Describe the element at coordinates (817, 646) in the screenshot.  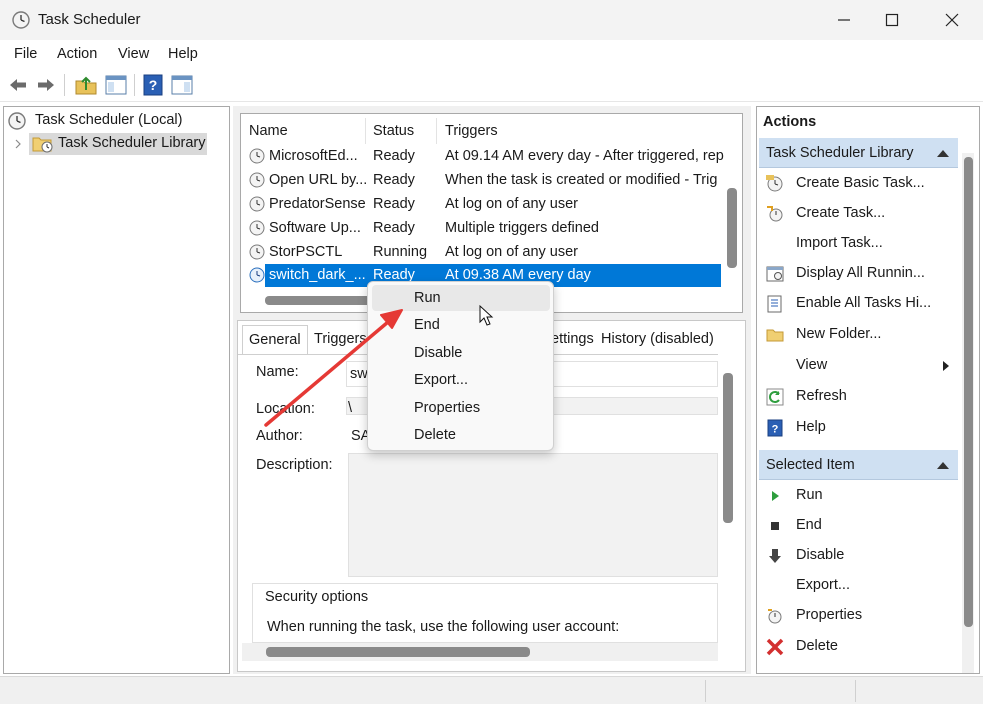
I see `action-label: Delete` at that location.